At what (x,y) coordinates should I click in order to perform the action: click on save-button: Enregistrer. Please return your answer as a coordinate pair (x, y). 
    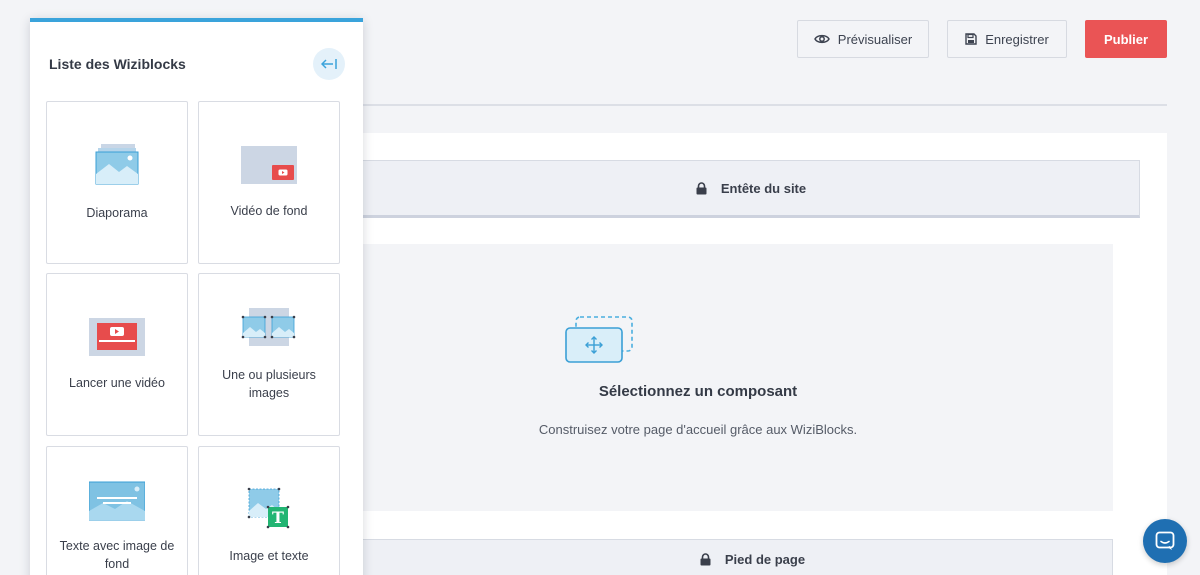
    Looking at the image, I should click on (1007, 39).